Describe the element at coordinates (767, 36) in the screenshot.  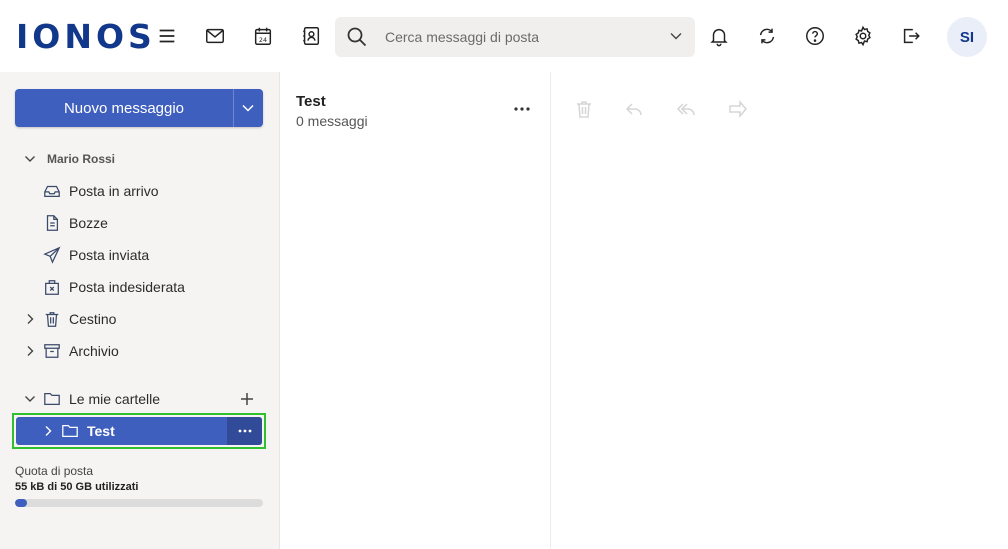
I see `sync-icon` at that location.